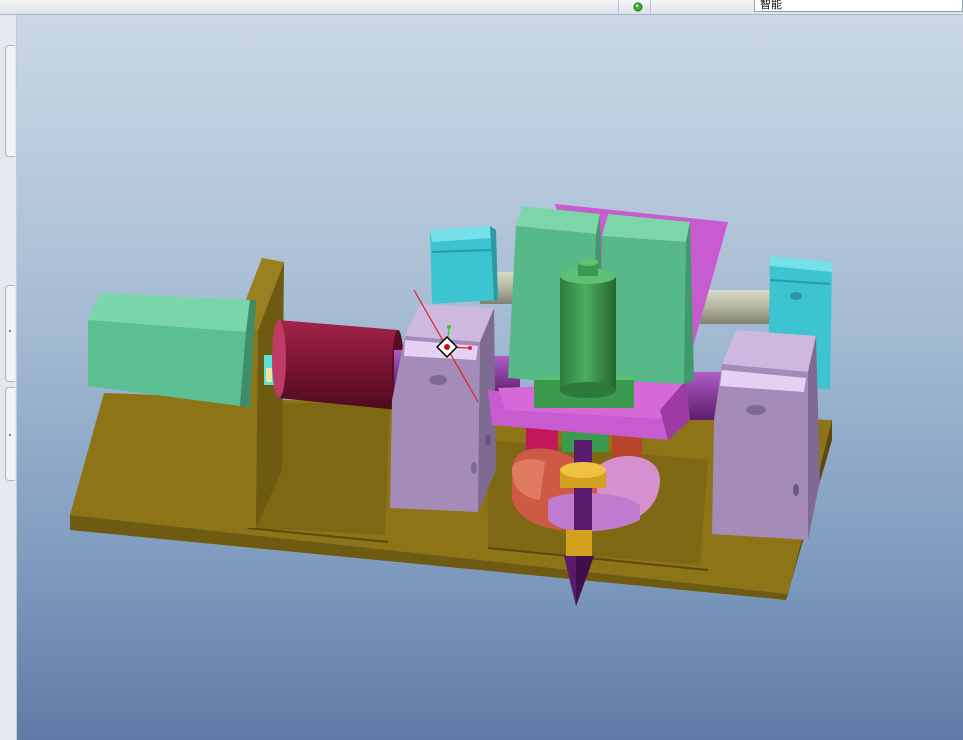 The width and height of the screenshot is (963, 740). What do you see at coordinates (10, 101) in the screenshot?
I see `panel-tab-model-tree` at bounding box center [10, 101].